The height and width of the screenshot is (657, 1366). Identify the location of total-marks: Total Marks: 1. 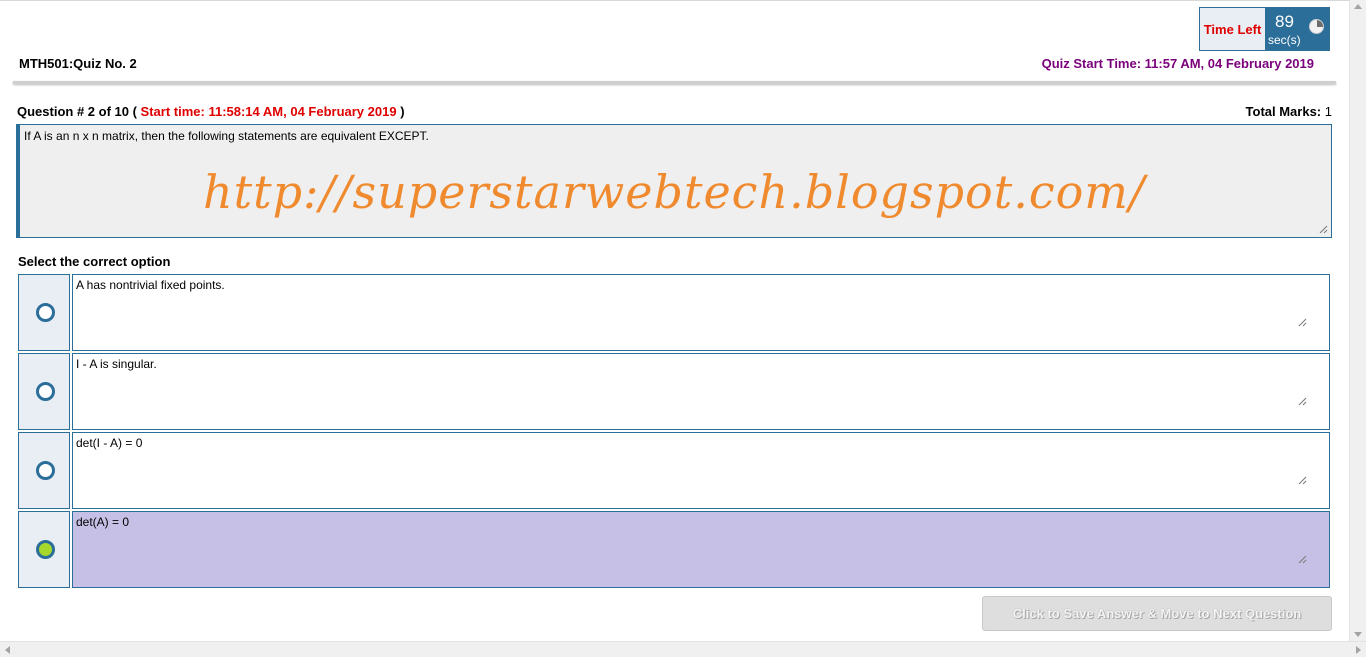
(1289, 111).